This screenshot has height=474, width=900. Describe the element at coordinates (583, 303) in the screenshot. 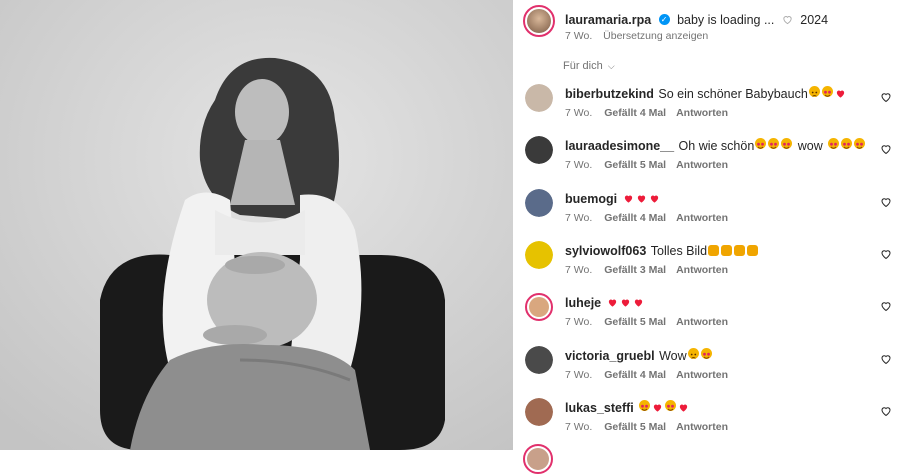

I see `comment-username: luheje` at that location.